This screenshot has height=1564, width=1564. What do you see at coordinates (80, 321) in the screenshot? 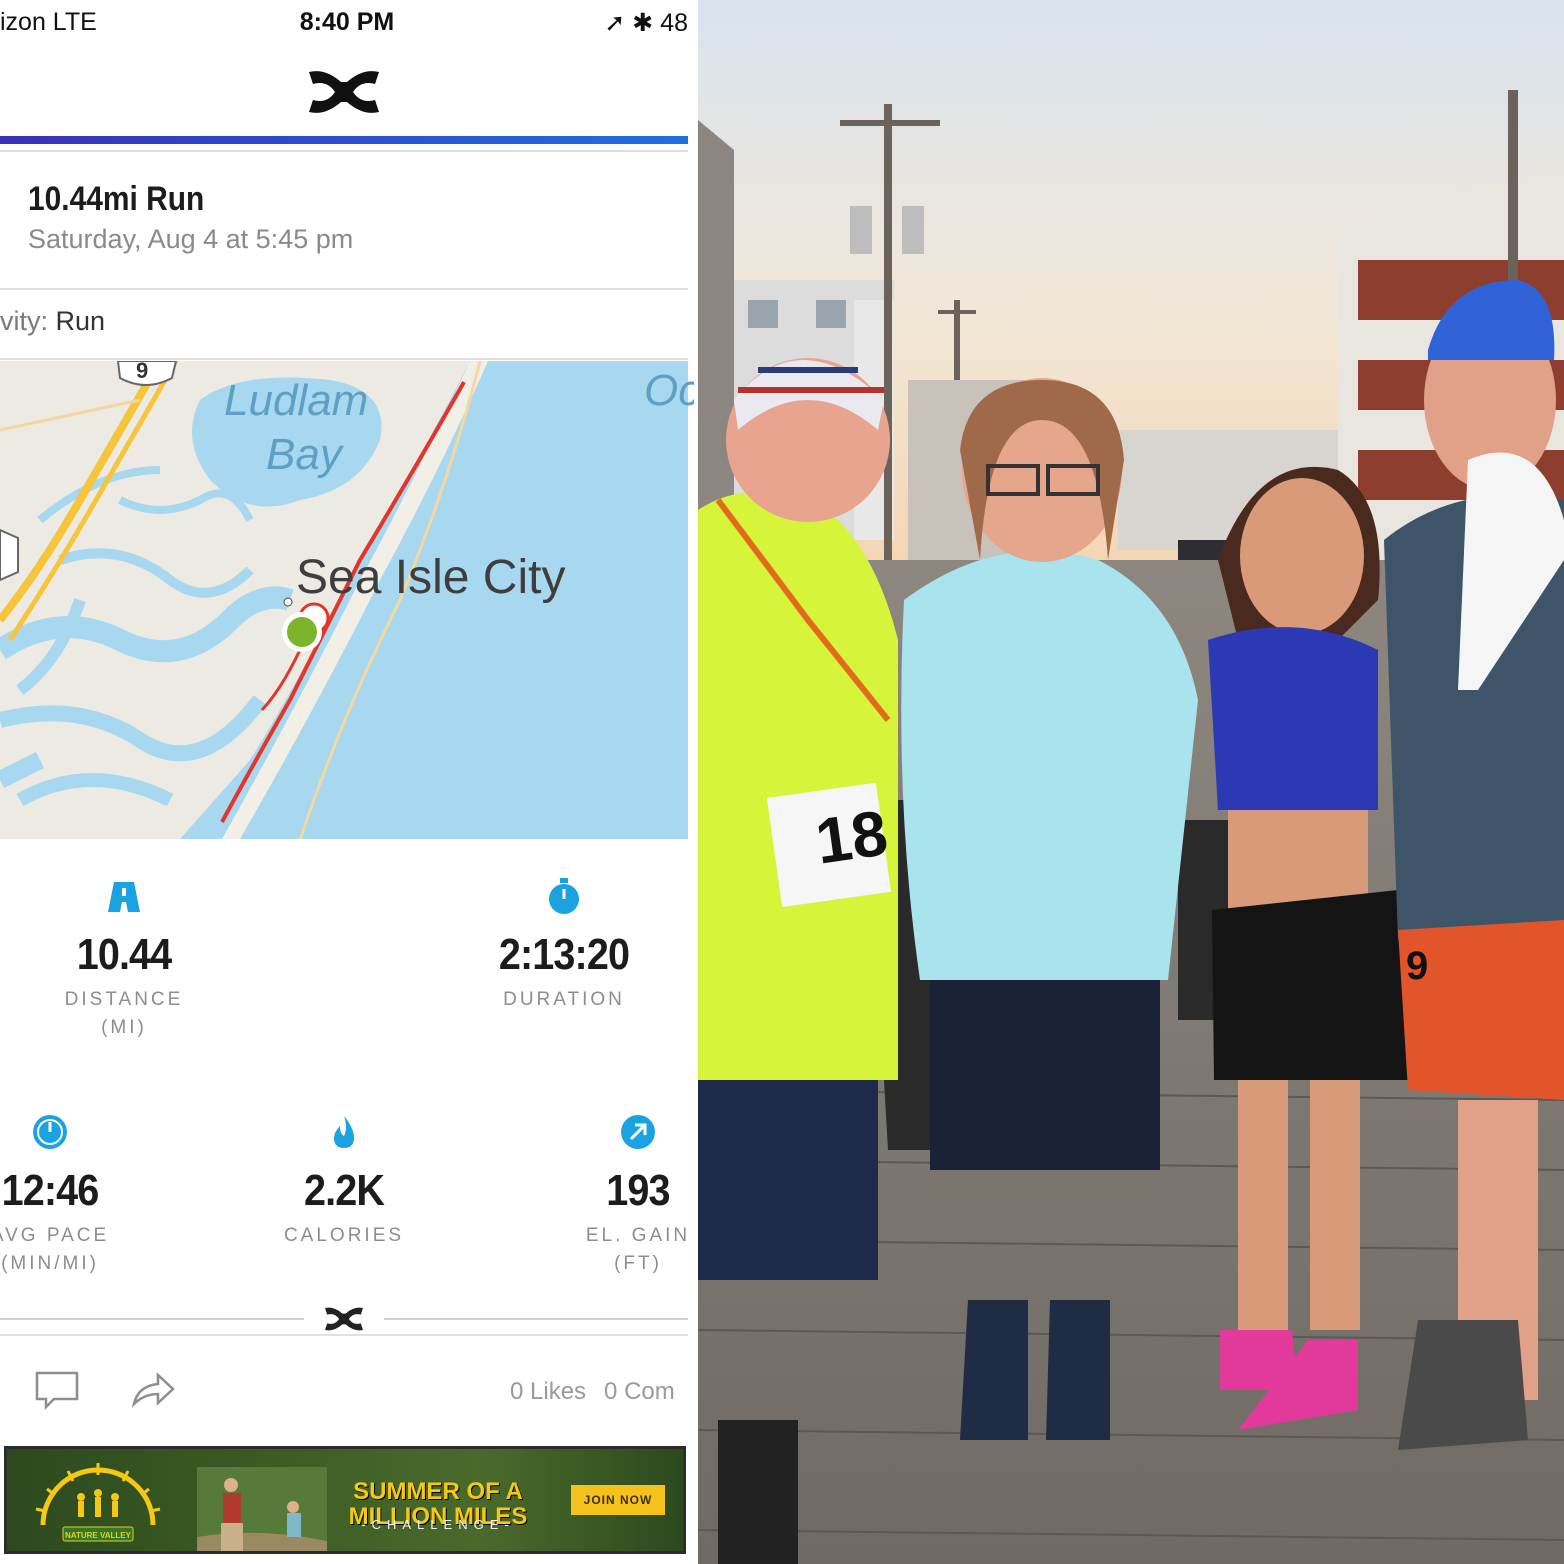
I see `activity-type-value: Run` at bounding box center [80, 321].